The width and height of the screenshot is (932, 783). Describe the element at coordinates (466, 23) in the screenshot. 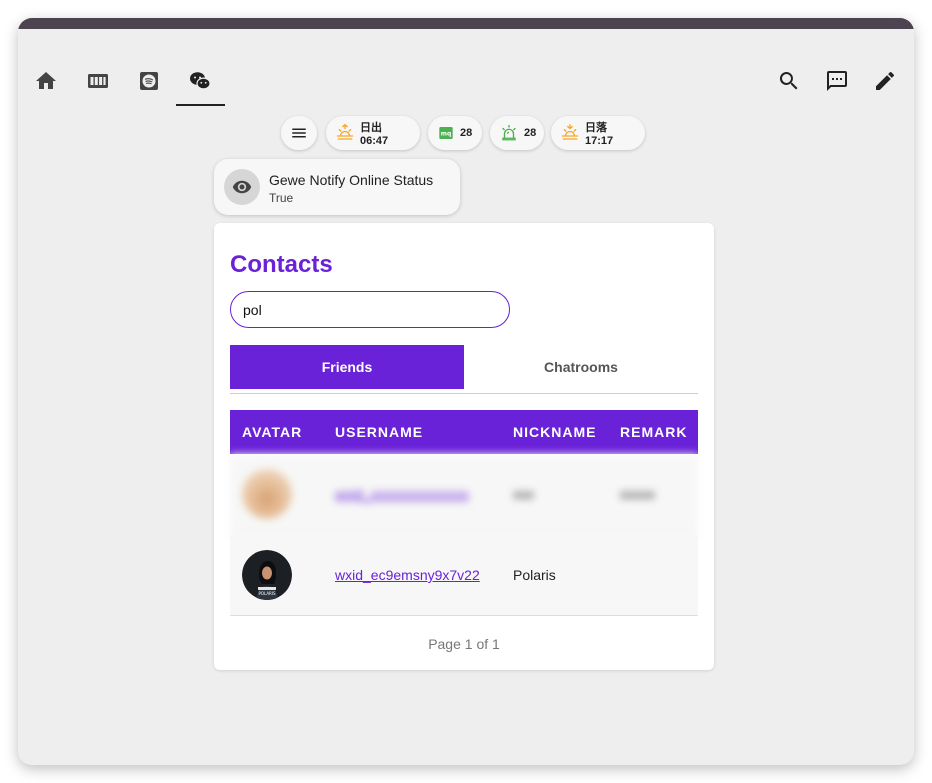

I see `title-bar` at that location.